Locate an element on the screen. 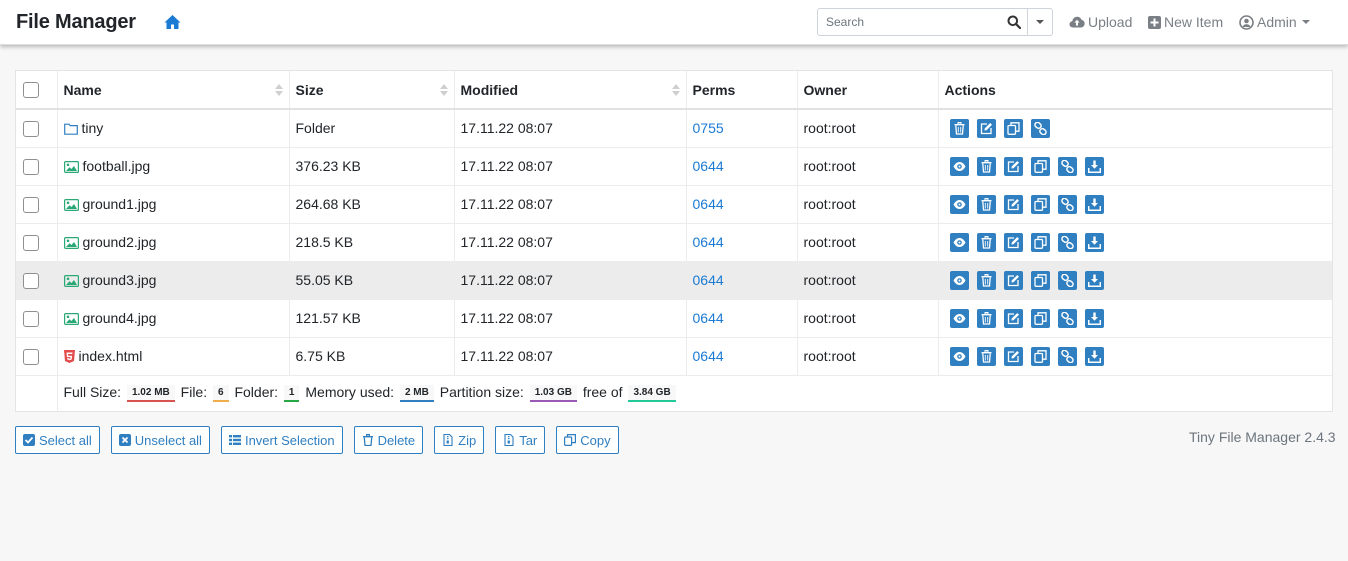 This screenshot has width=1348, height=561. file-name-cell: football.jpg is located at coordinates (173, 165).